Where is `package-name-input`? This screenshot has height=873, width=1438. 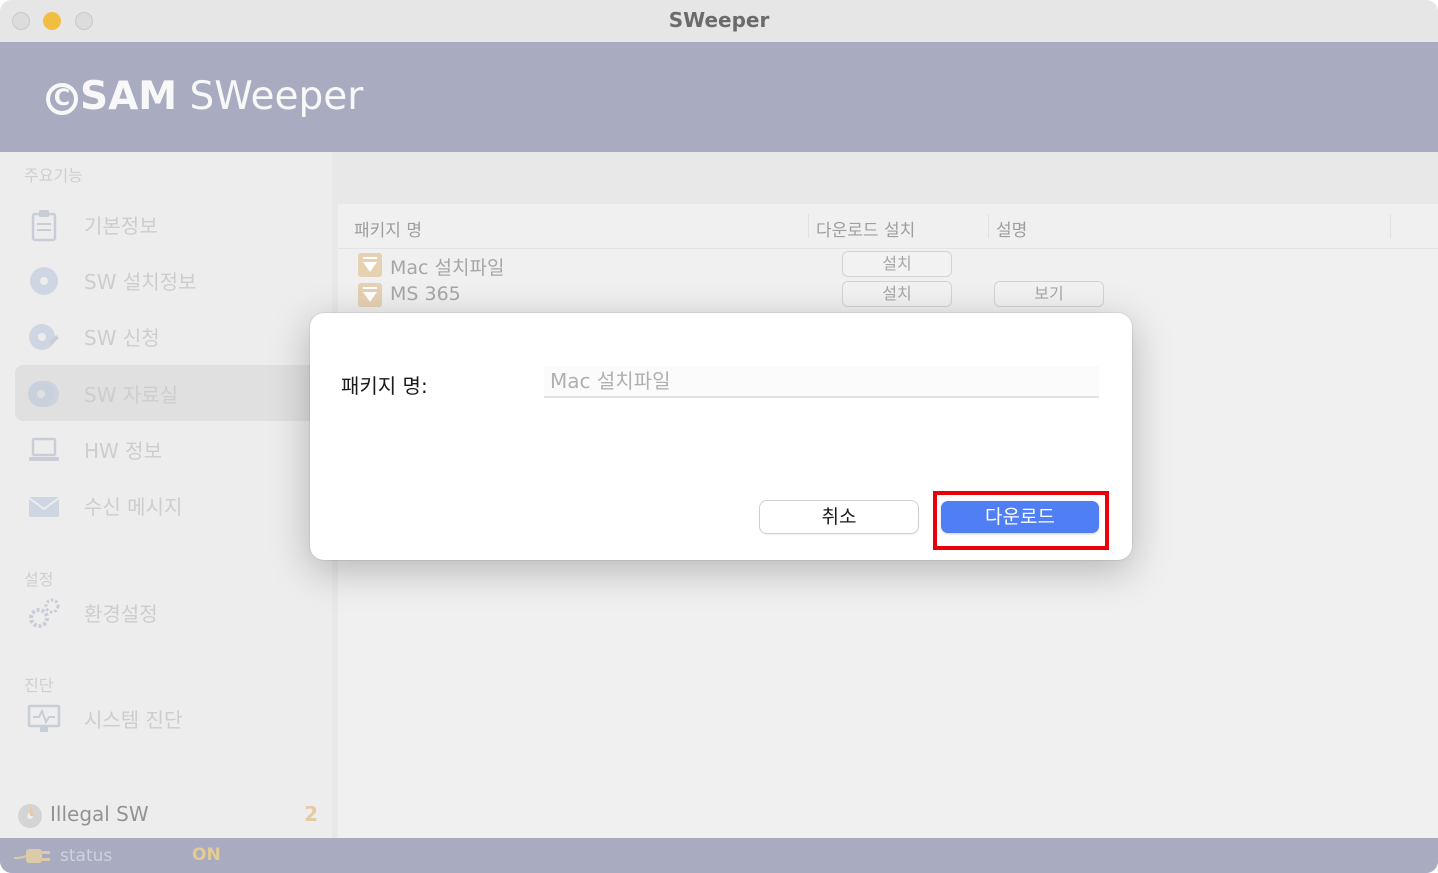 package-name-input is located at coordinates (821, 382).